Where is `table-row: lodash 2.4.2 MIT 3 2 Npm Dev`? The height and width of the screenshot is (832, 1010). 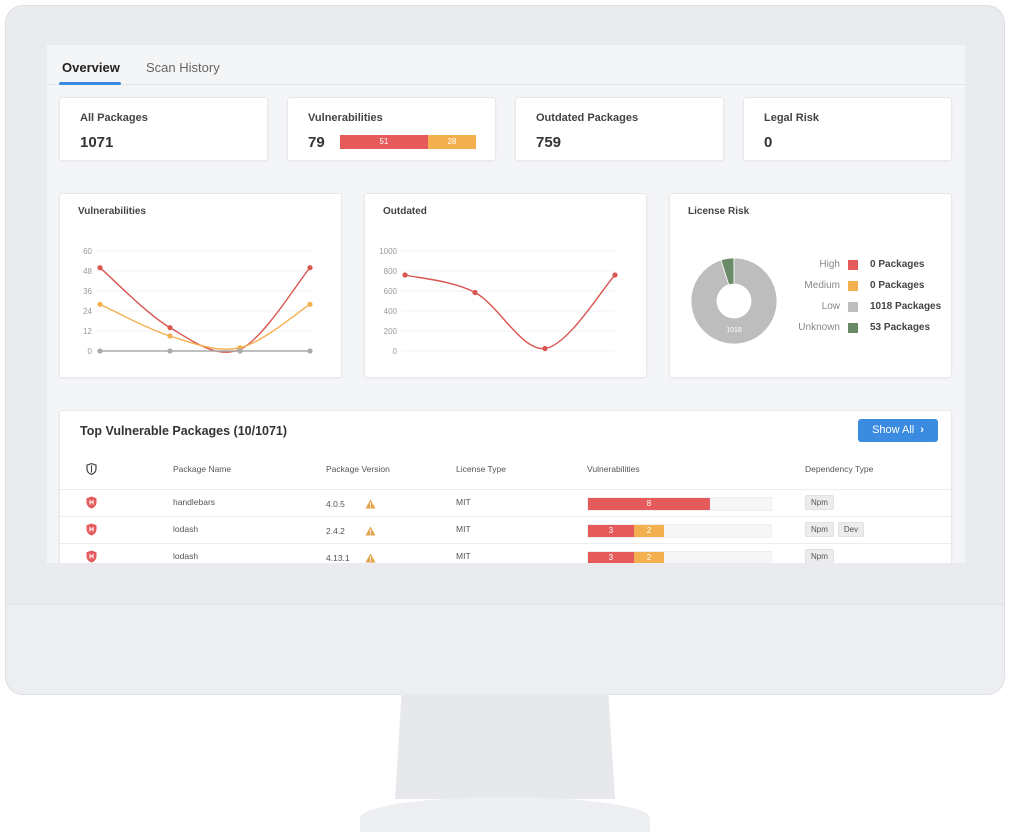
table-row: lodash 2.4.2 MIT 3 2 Npm Dev is located at coordinates (506, 529).